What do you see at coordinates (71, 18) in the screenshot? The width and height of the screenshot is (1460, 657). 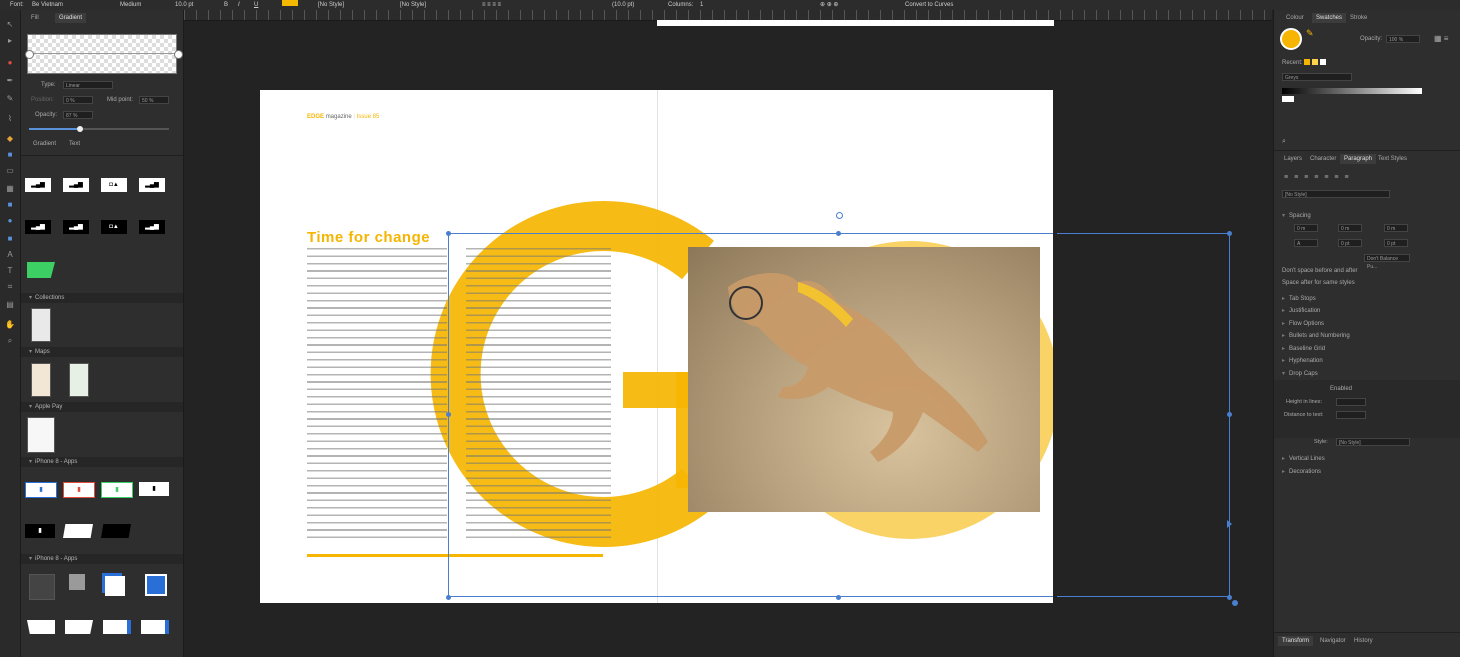 I see `tab-gradient: Gradient` at bounding box center [71, 18].